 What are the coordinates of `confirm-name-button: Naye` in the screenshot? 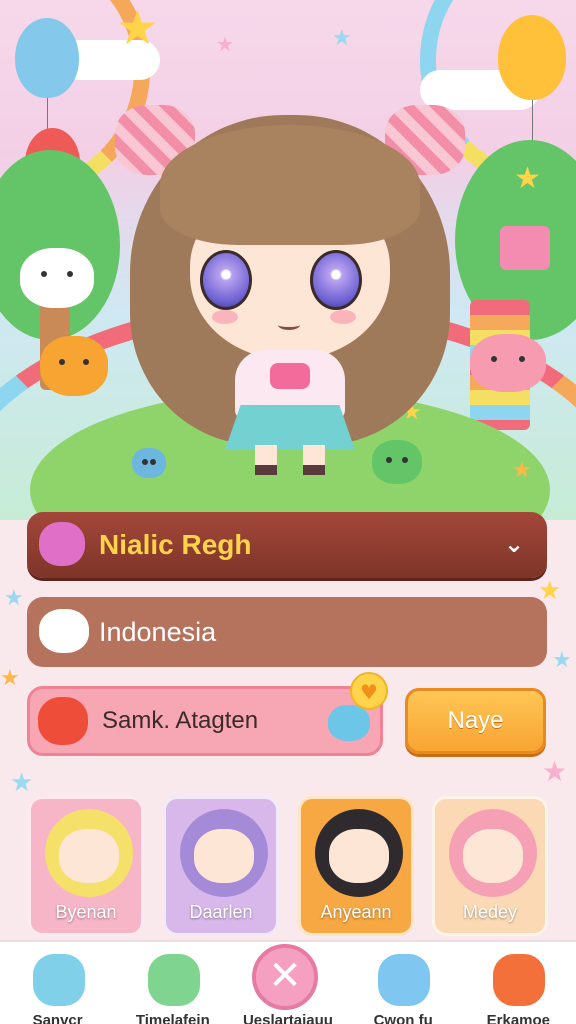 It's located at (475, 721).